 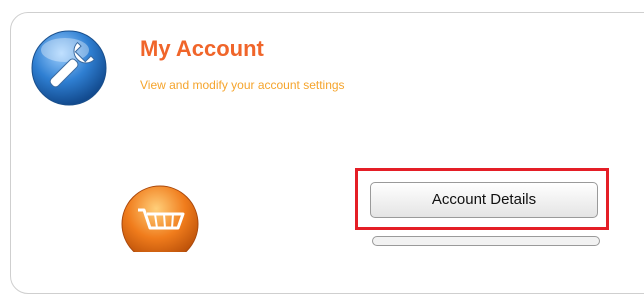 I want to click on page-subtitle: View and modify your account settings, so click(x=242, y=85).